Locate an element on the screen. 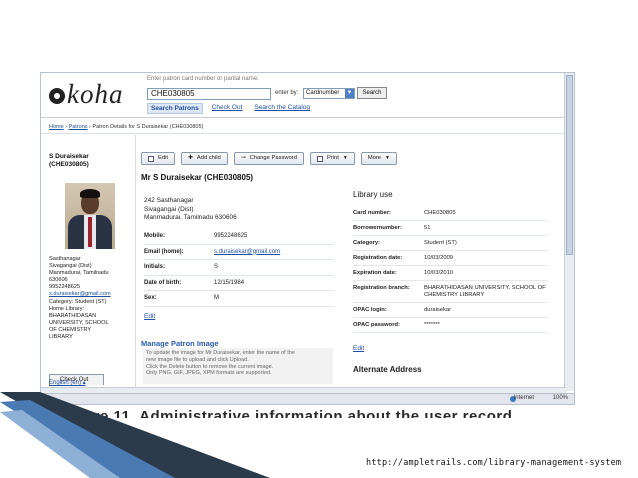 Image resolution: width=638 pixels, height=478 pixels. library-label: Card number: is located at coordinates (372, 213).